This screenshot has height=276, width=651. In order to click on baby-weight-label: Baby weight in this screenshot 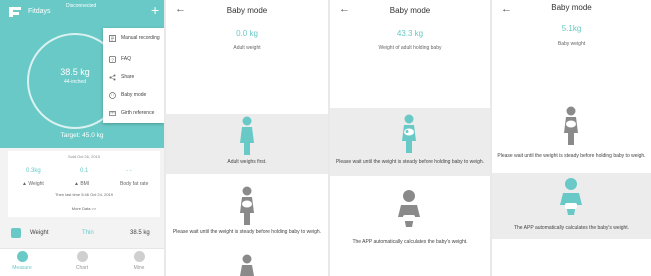, I will do `click(571, 44)`.